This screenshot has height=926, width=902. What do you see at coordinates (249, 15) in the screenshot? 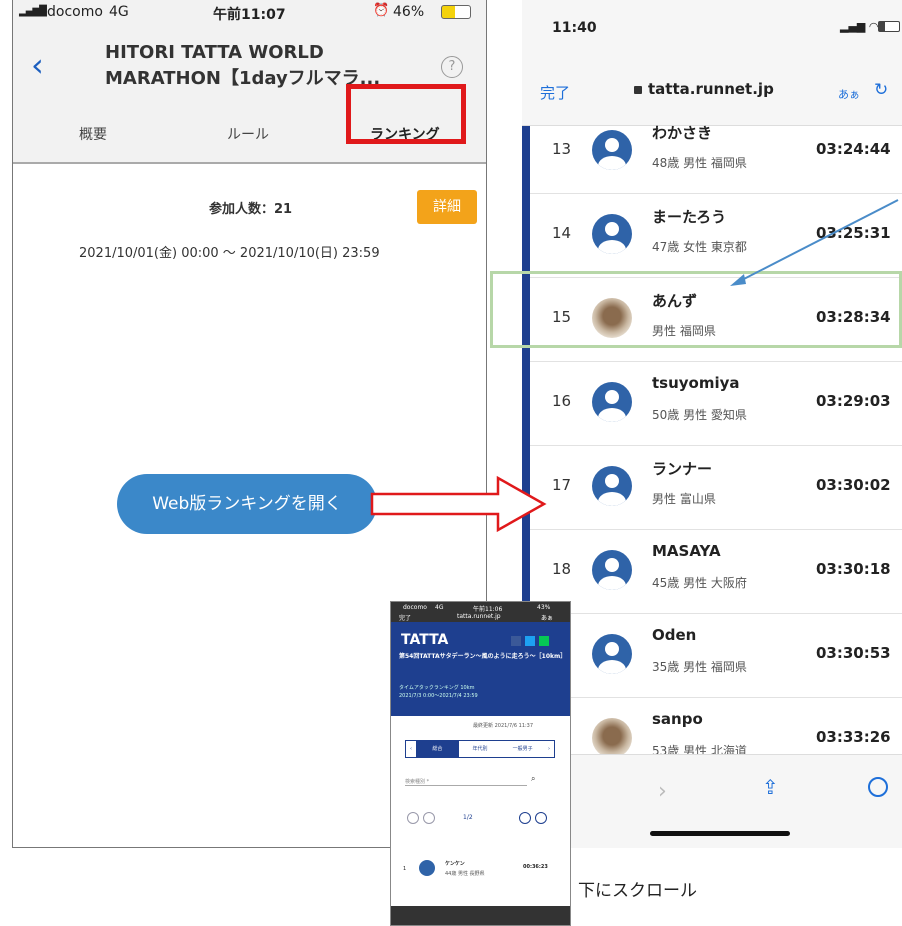
I see `clock: 午前11:07` at bounding box center [249, 15].